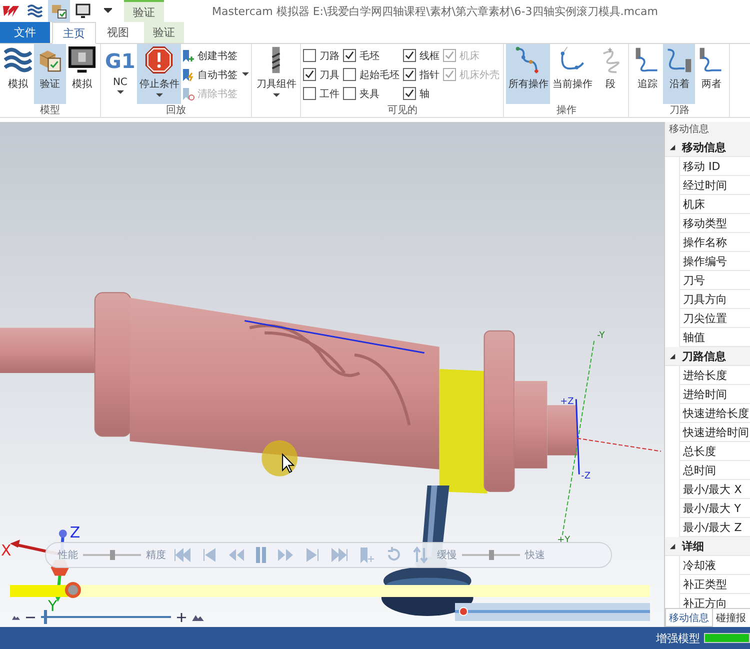 The width and height of the screenshot is (750, 649). I want to click on panel-tab: 碰撞报, so click(731, 618).